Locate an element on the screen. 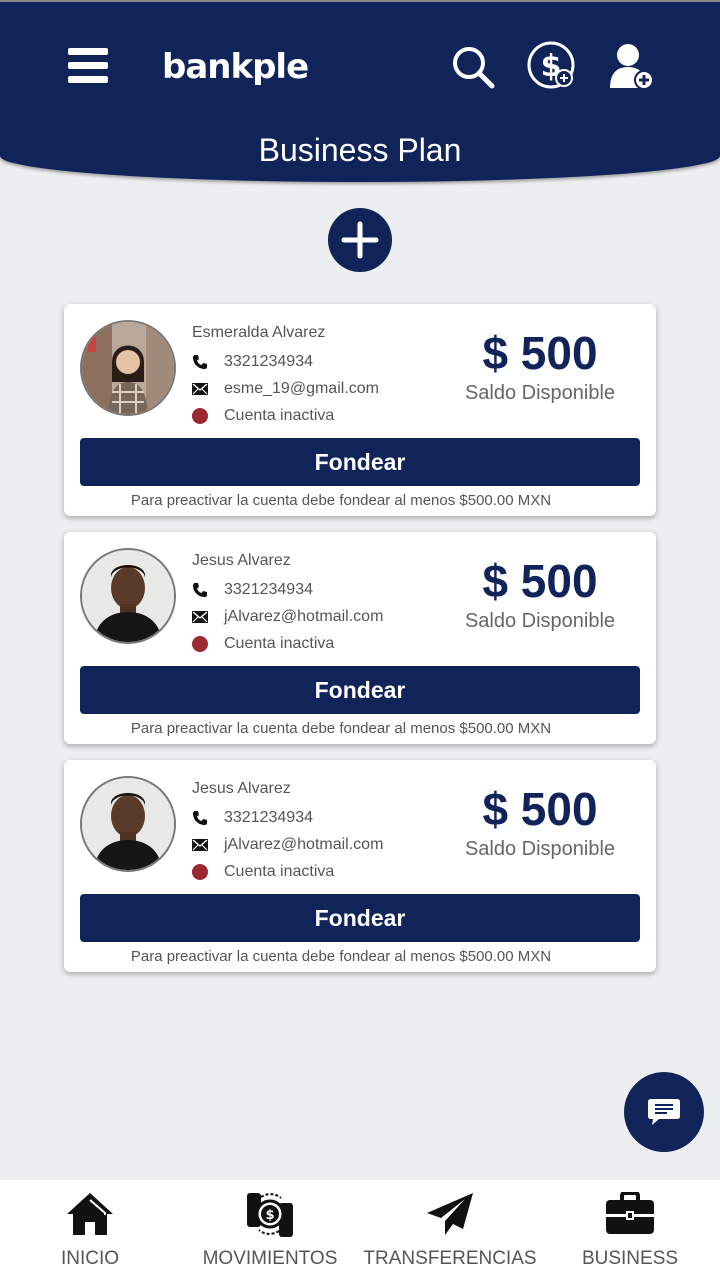 This screenshot has height=1280, width=720. nav-item-business: BUSINESS is located at coordinates (630, 1230).